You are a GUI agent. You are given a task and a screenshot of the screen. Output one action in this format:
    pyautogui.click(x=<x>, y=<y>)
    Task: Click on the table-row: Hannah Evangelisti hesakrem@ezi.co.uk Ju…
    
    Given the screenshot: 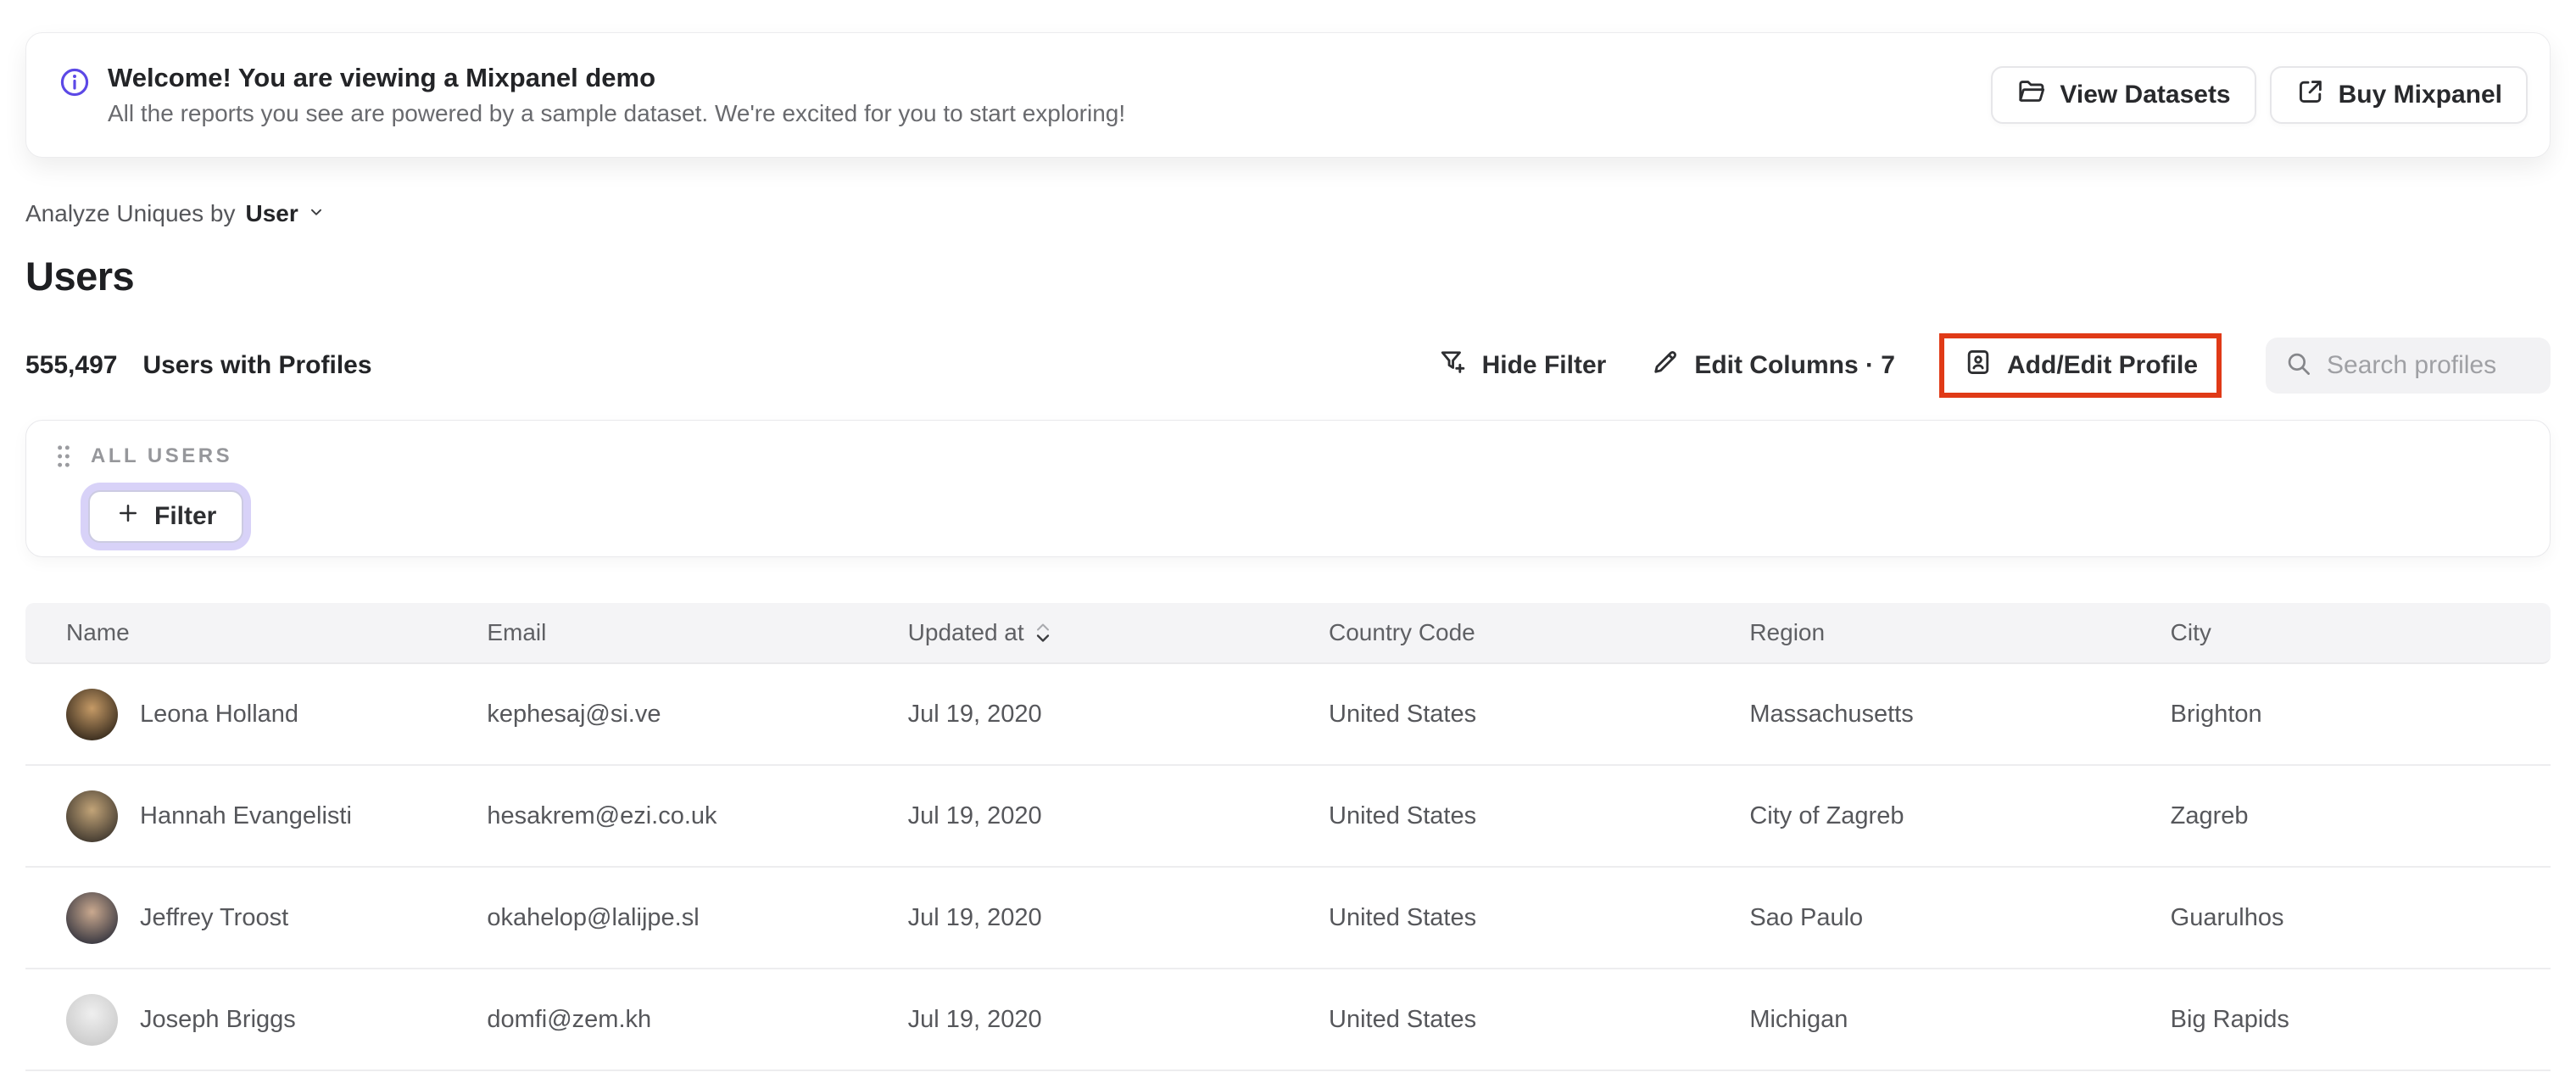 What is the action you would take?
    pyautogui.click(x=1288, y=817)
    